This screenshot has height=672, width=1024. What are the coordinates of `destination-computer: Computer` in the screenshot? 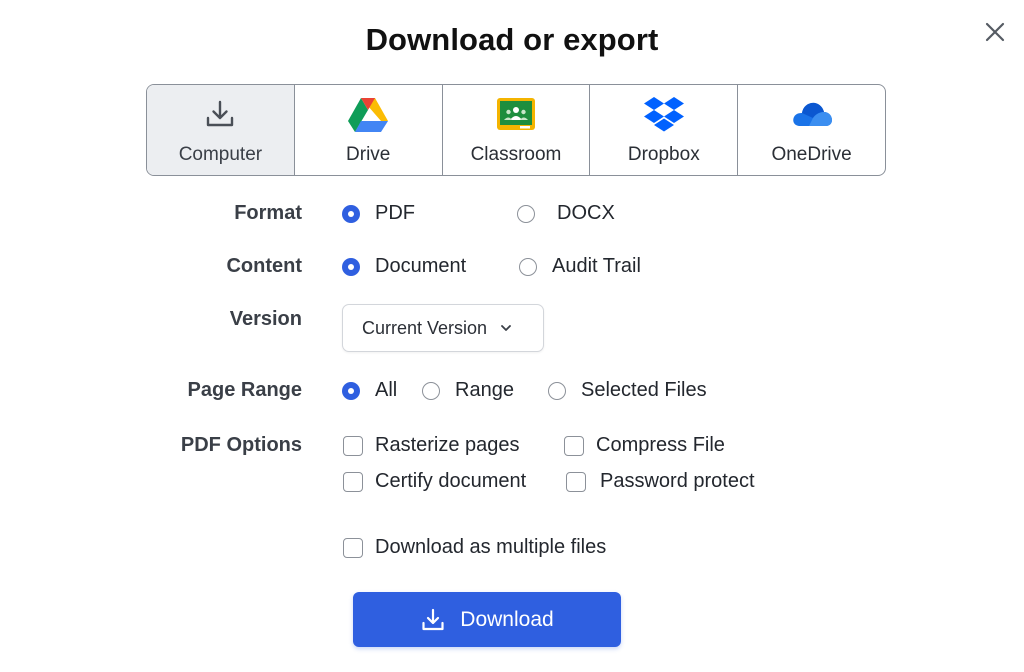 It's located at (221, 130).